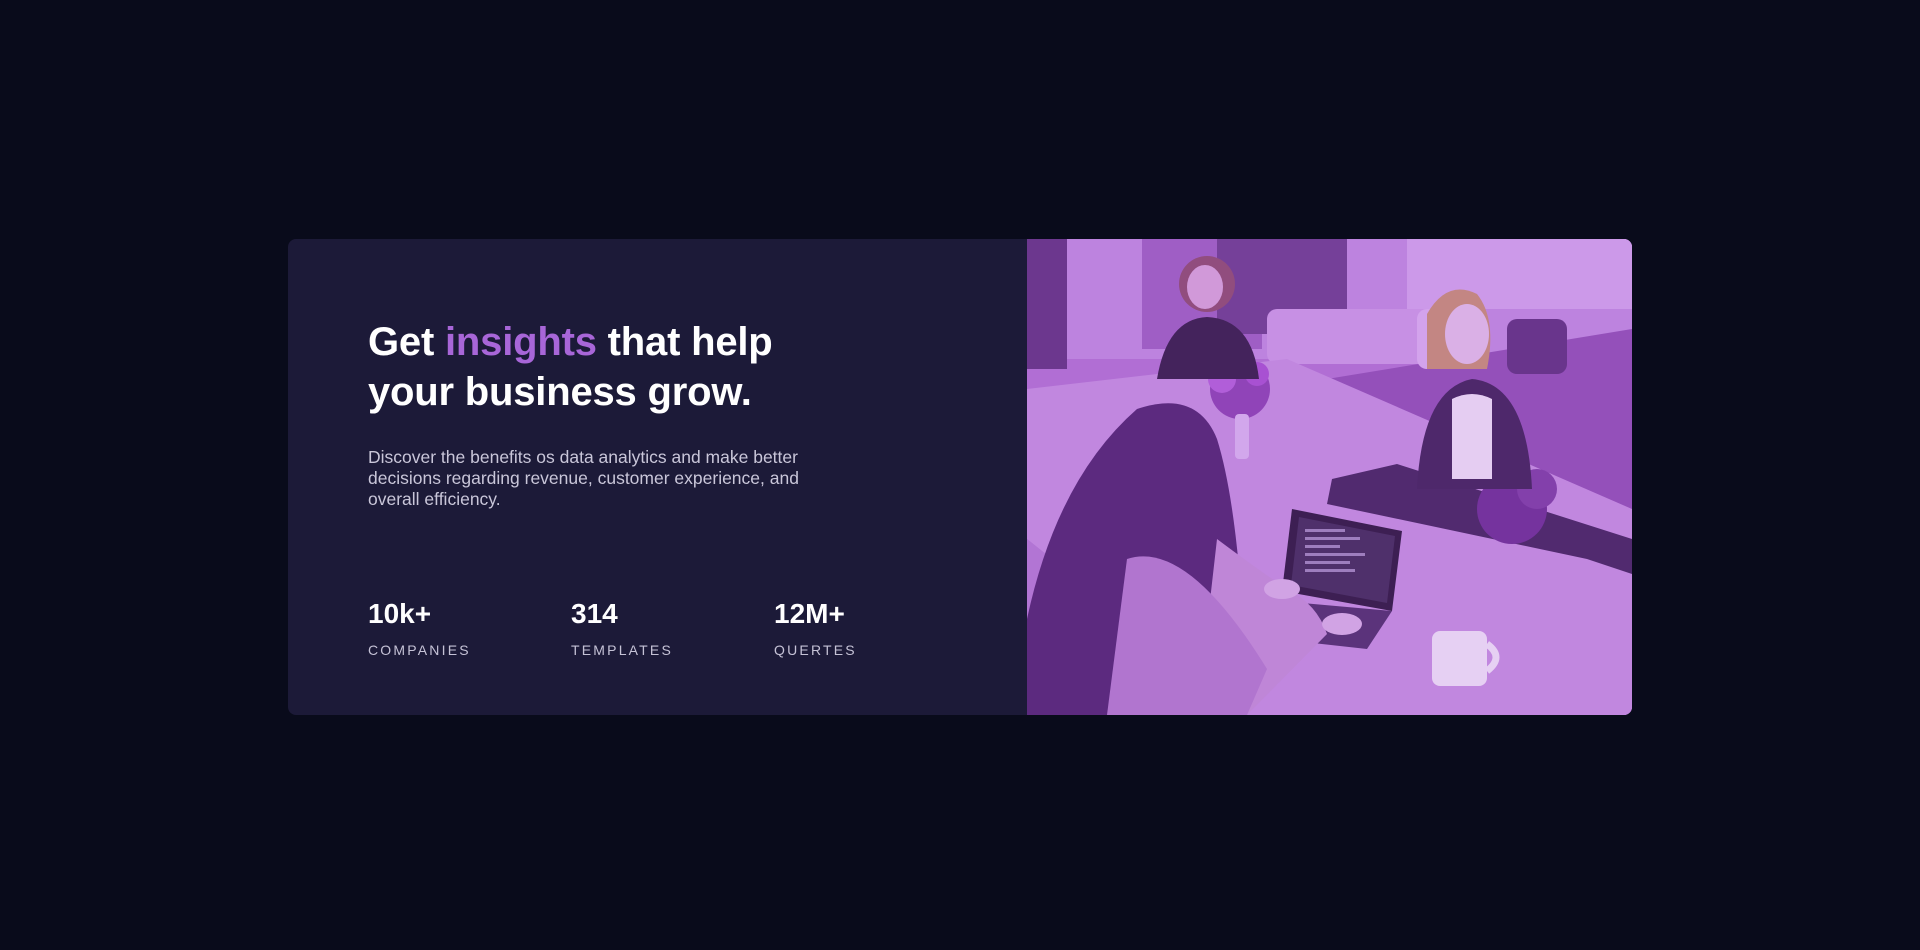  Describe the element at coordinates (809, 613) in the screenshot. I see `stat-value: 12M+` at that location.